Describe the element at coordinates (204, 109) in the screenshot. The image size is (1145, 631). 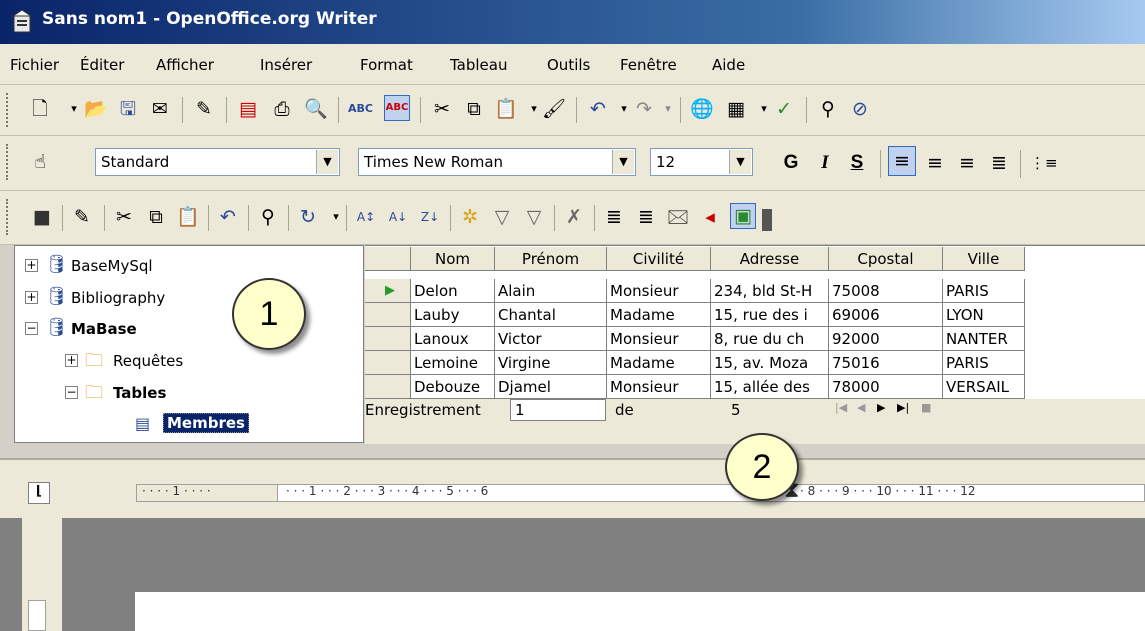
I see `edit-file-icon: ✎` at that location.